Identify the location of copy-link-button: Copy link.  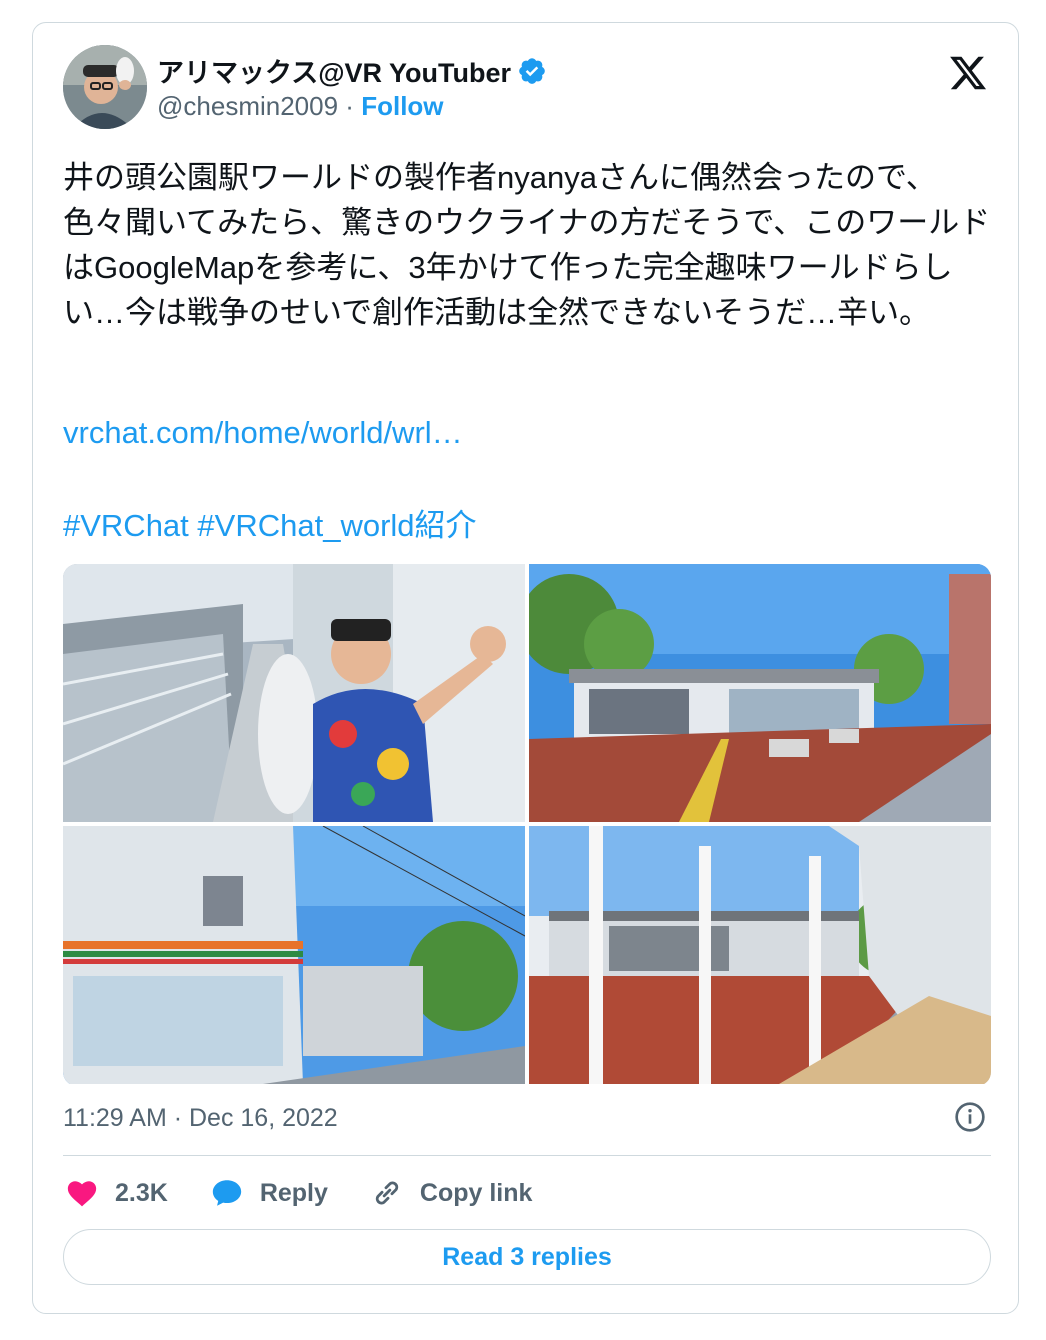
(451, 1193).